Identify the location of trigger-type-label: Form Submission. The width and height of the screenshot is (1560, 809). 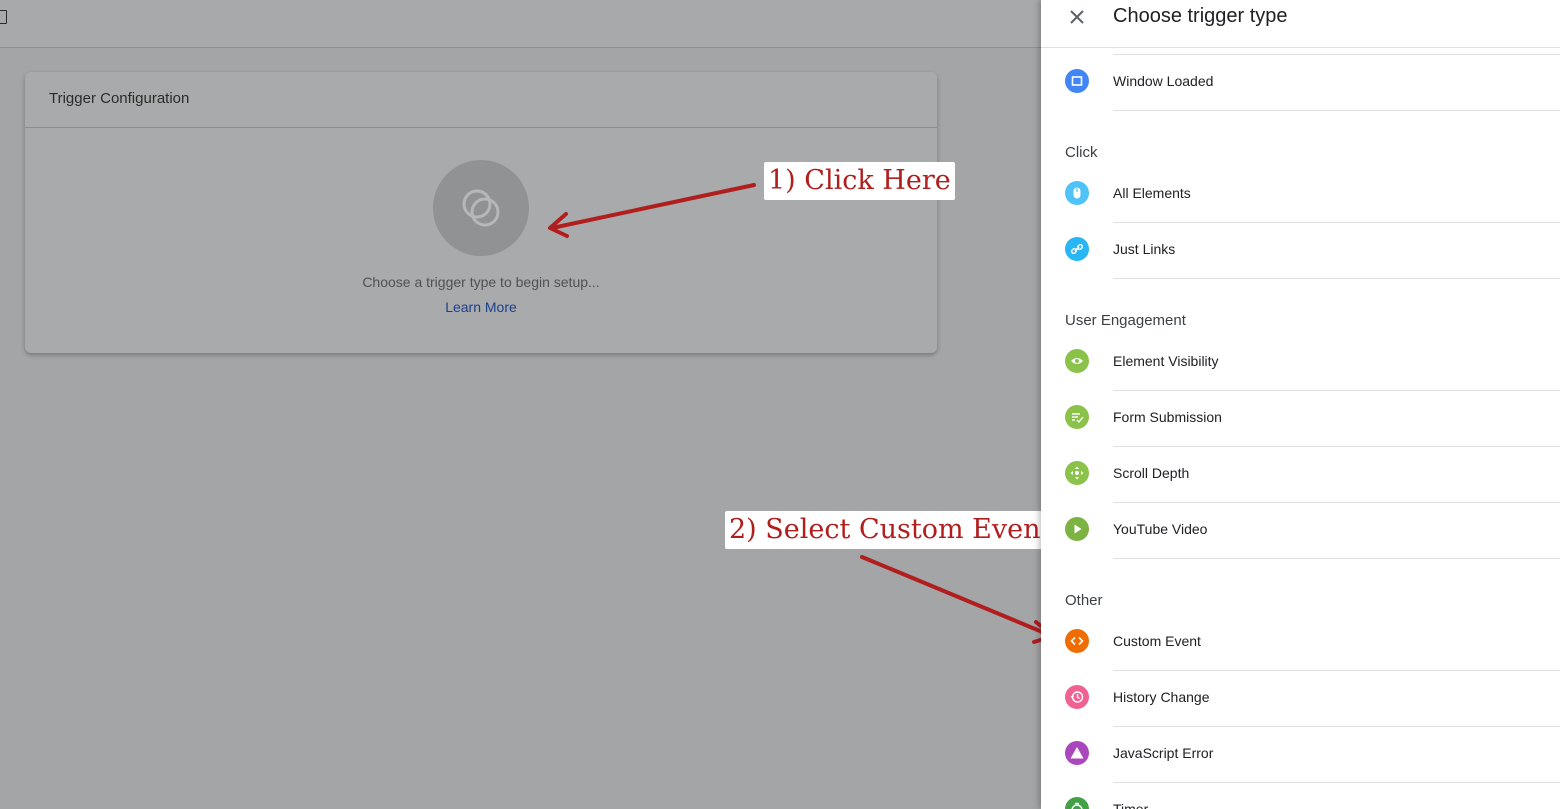
(1167, 417).